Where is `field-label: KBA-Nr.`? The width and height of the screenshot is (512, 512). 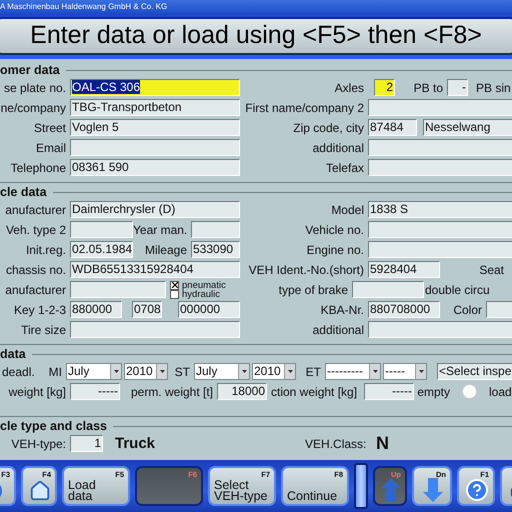 field-label: KBA-Nr. is located at coordinates (342, 309).